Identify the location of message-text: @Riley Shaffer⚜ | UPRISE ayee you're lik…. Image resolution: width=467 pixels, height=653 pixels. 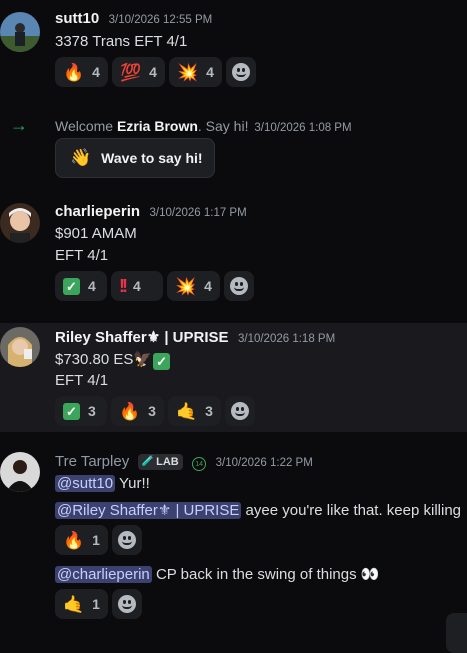
(258, 510).